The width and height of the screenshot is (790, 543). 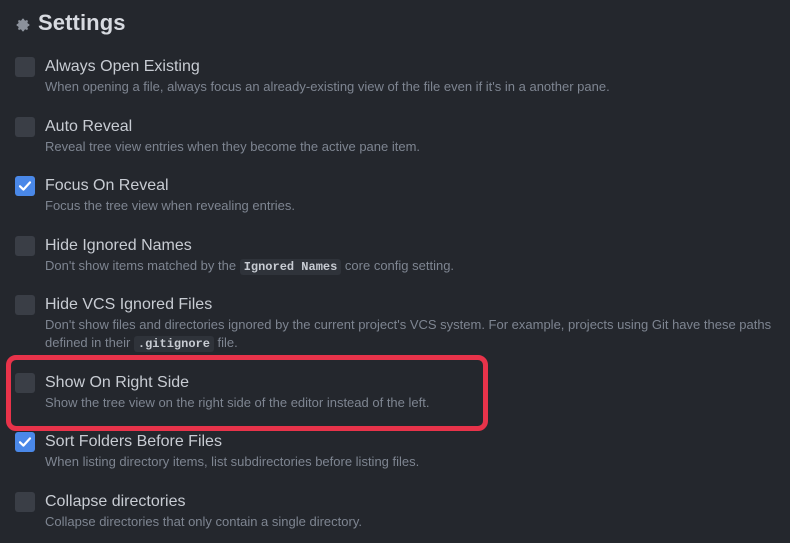 I want to click on setting-label: Auto Reveal, so click(x=89, y=126).